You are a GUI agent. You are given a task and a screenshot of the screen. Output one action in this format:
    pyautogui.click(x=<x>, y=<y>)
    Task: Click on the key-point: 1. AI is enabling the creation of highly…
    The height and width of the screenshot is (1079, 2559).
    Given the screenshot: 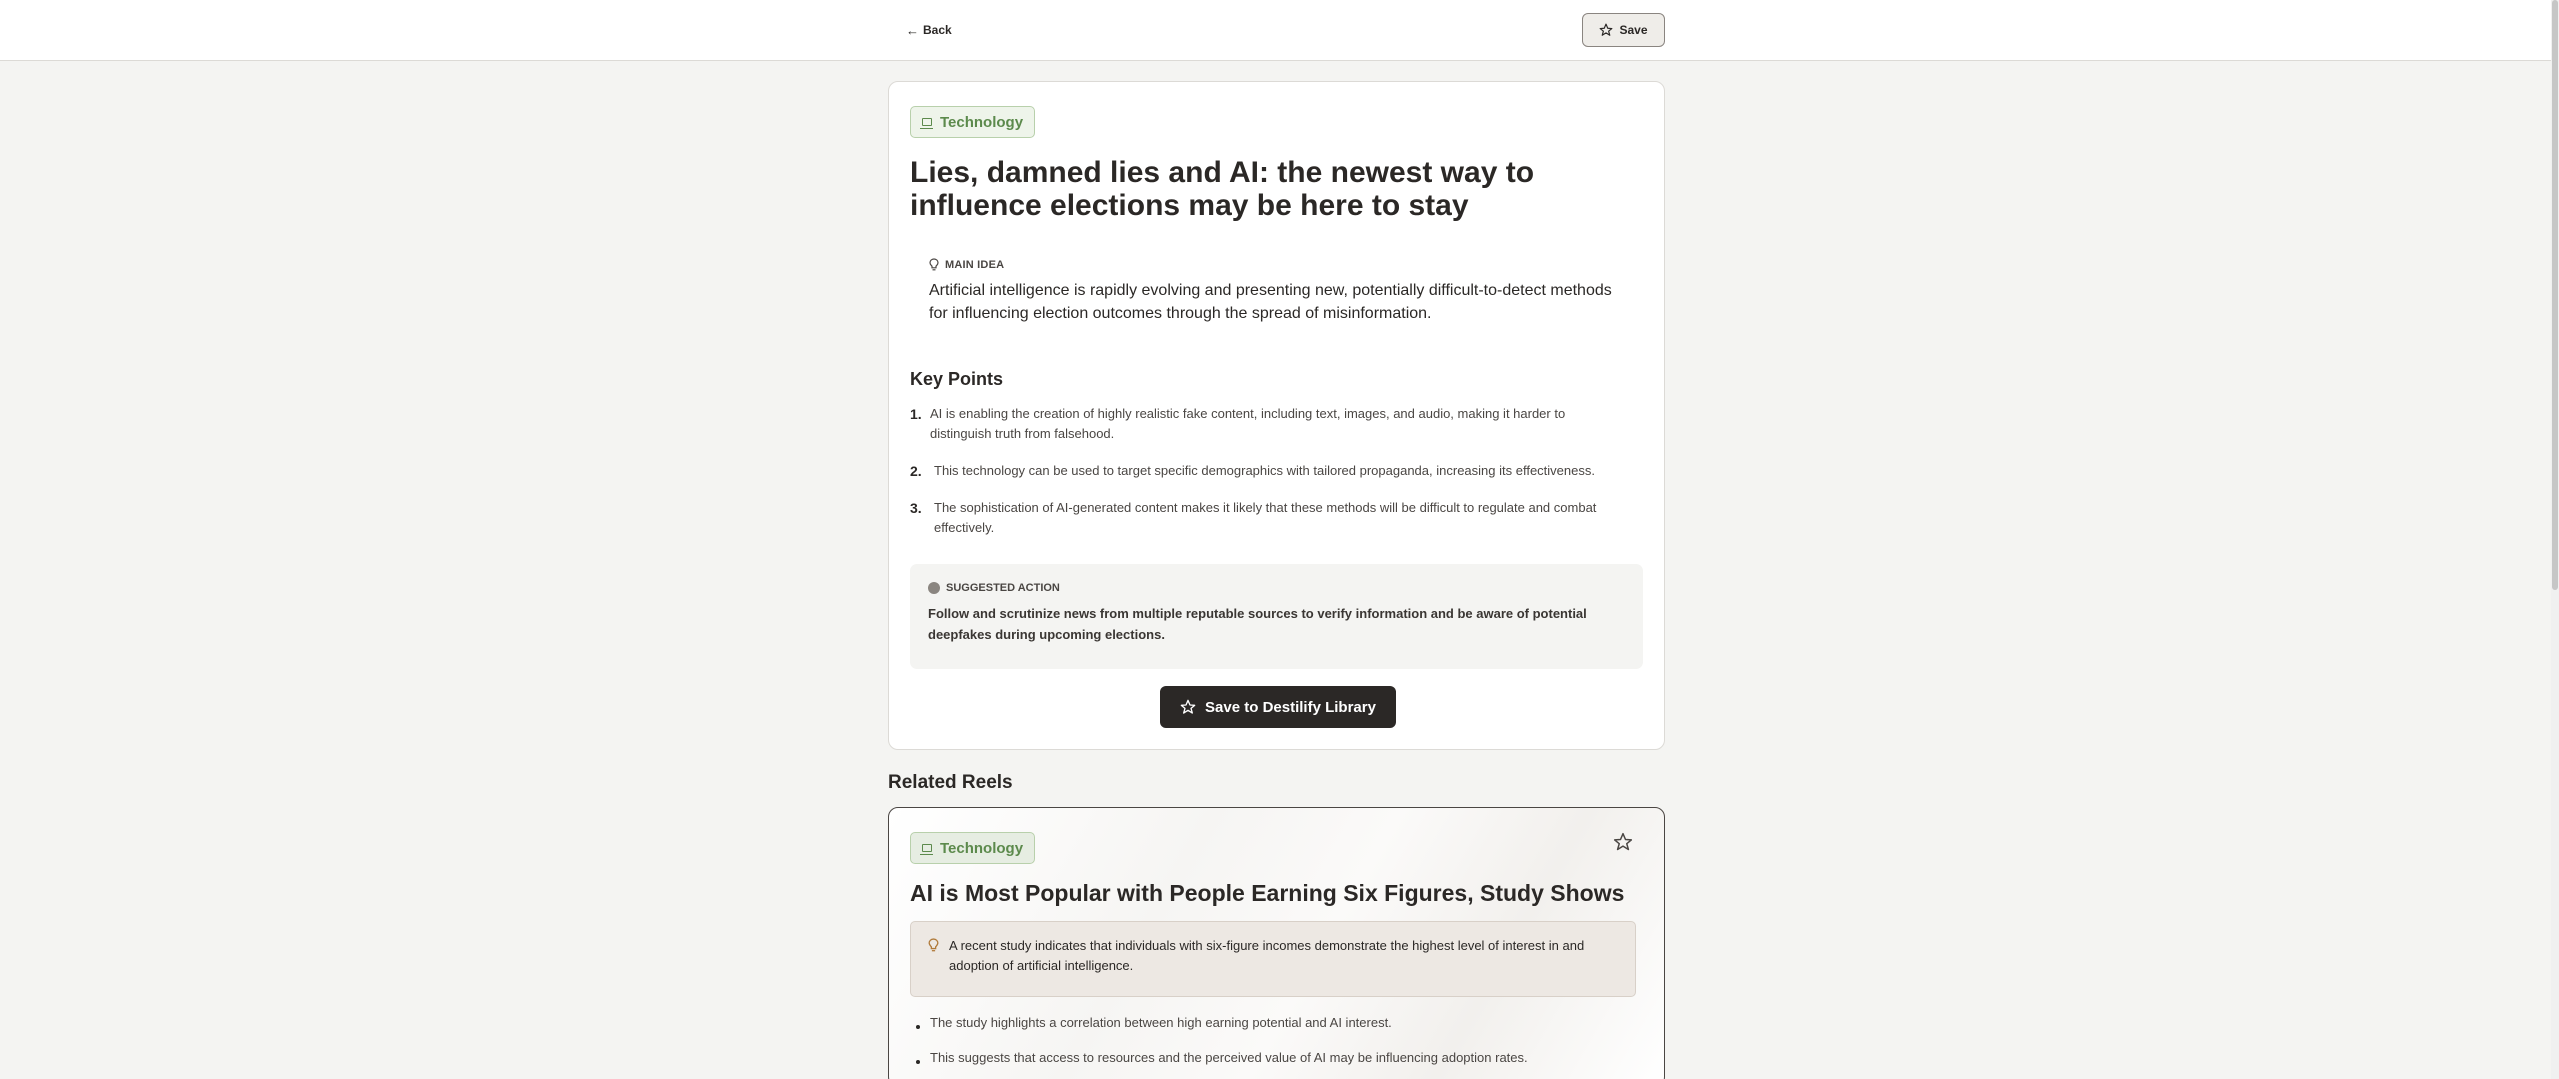 What is the action you would take?
    pyautogui.click(x=1280, y=424)
    